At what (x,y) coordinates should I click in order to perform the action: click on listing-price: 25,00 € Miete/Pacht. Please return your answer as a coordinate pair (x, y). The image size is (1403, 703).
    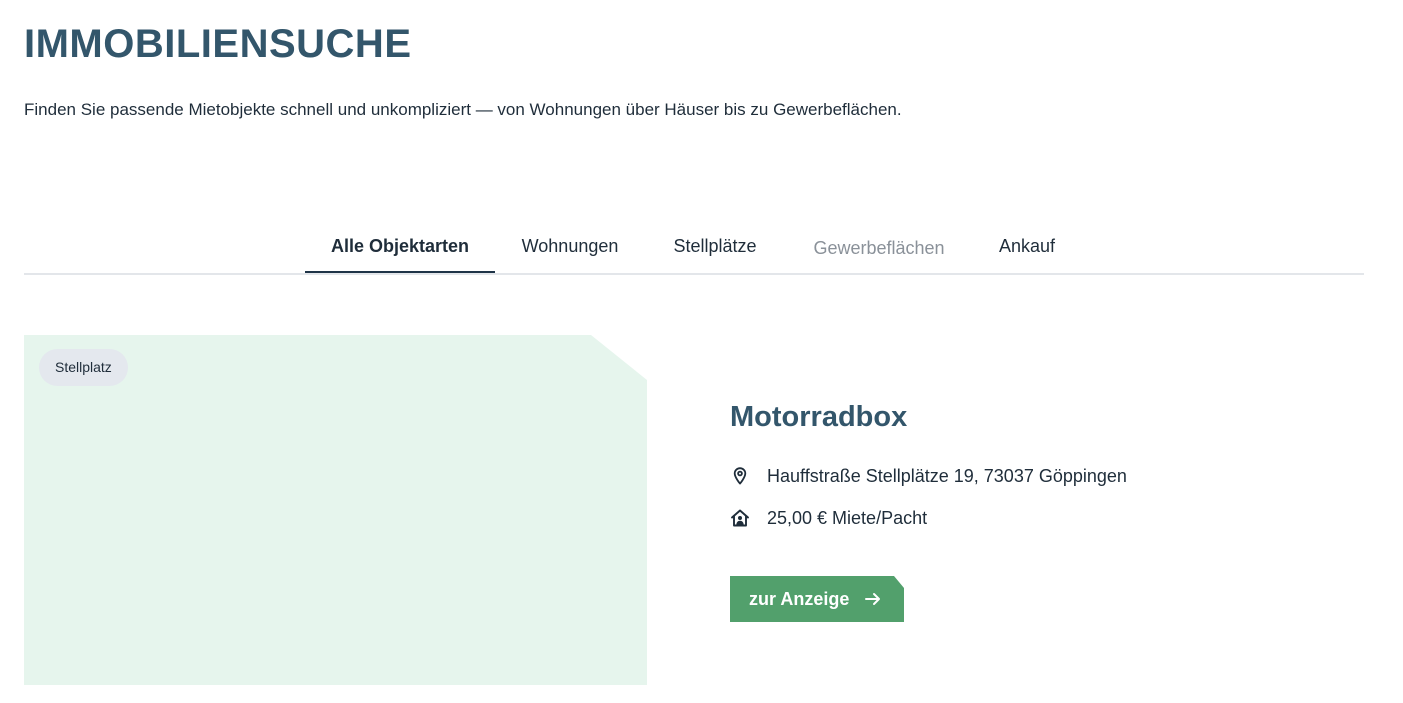
    Looking at the image, I should click on (847, 518).